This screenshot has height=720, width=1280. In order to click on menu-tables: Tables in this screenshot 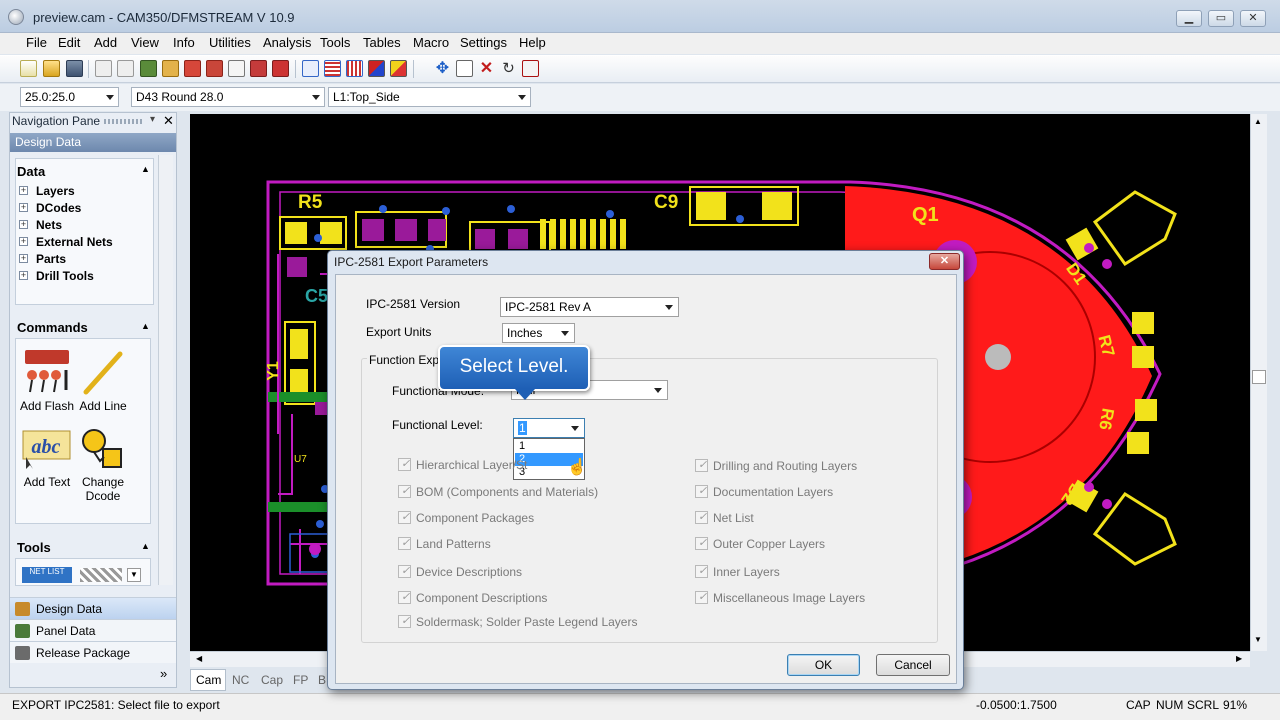, I will do `click(382, 42)`.